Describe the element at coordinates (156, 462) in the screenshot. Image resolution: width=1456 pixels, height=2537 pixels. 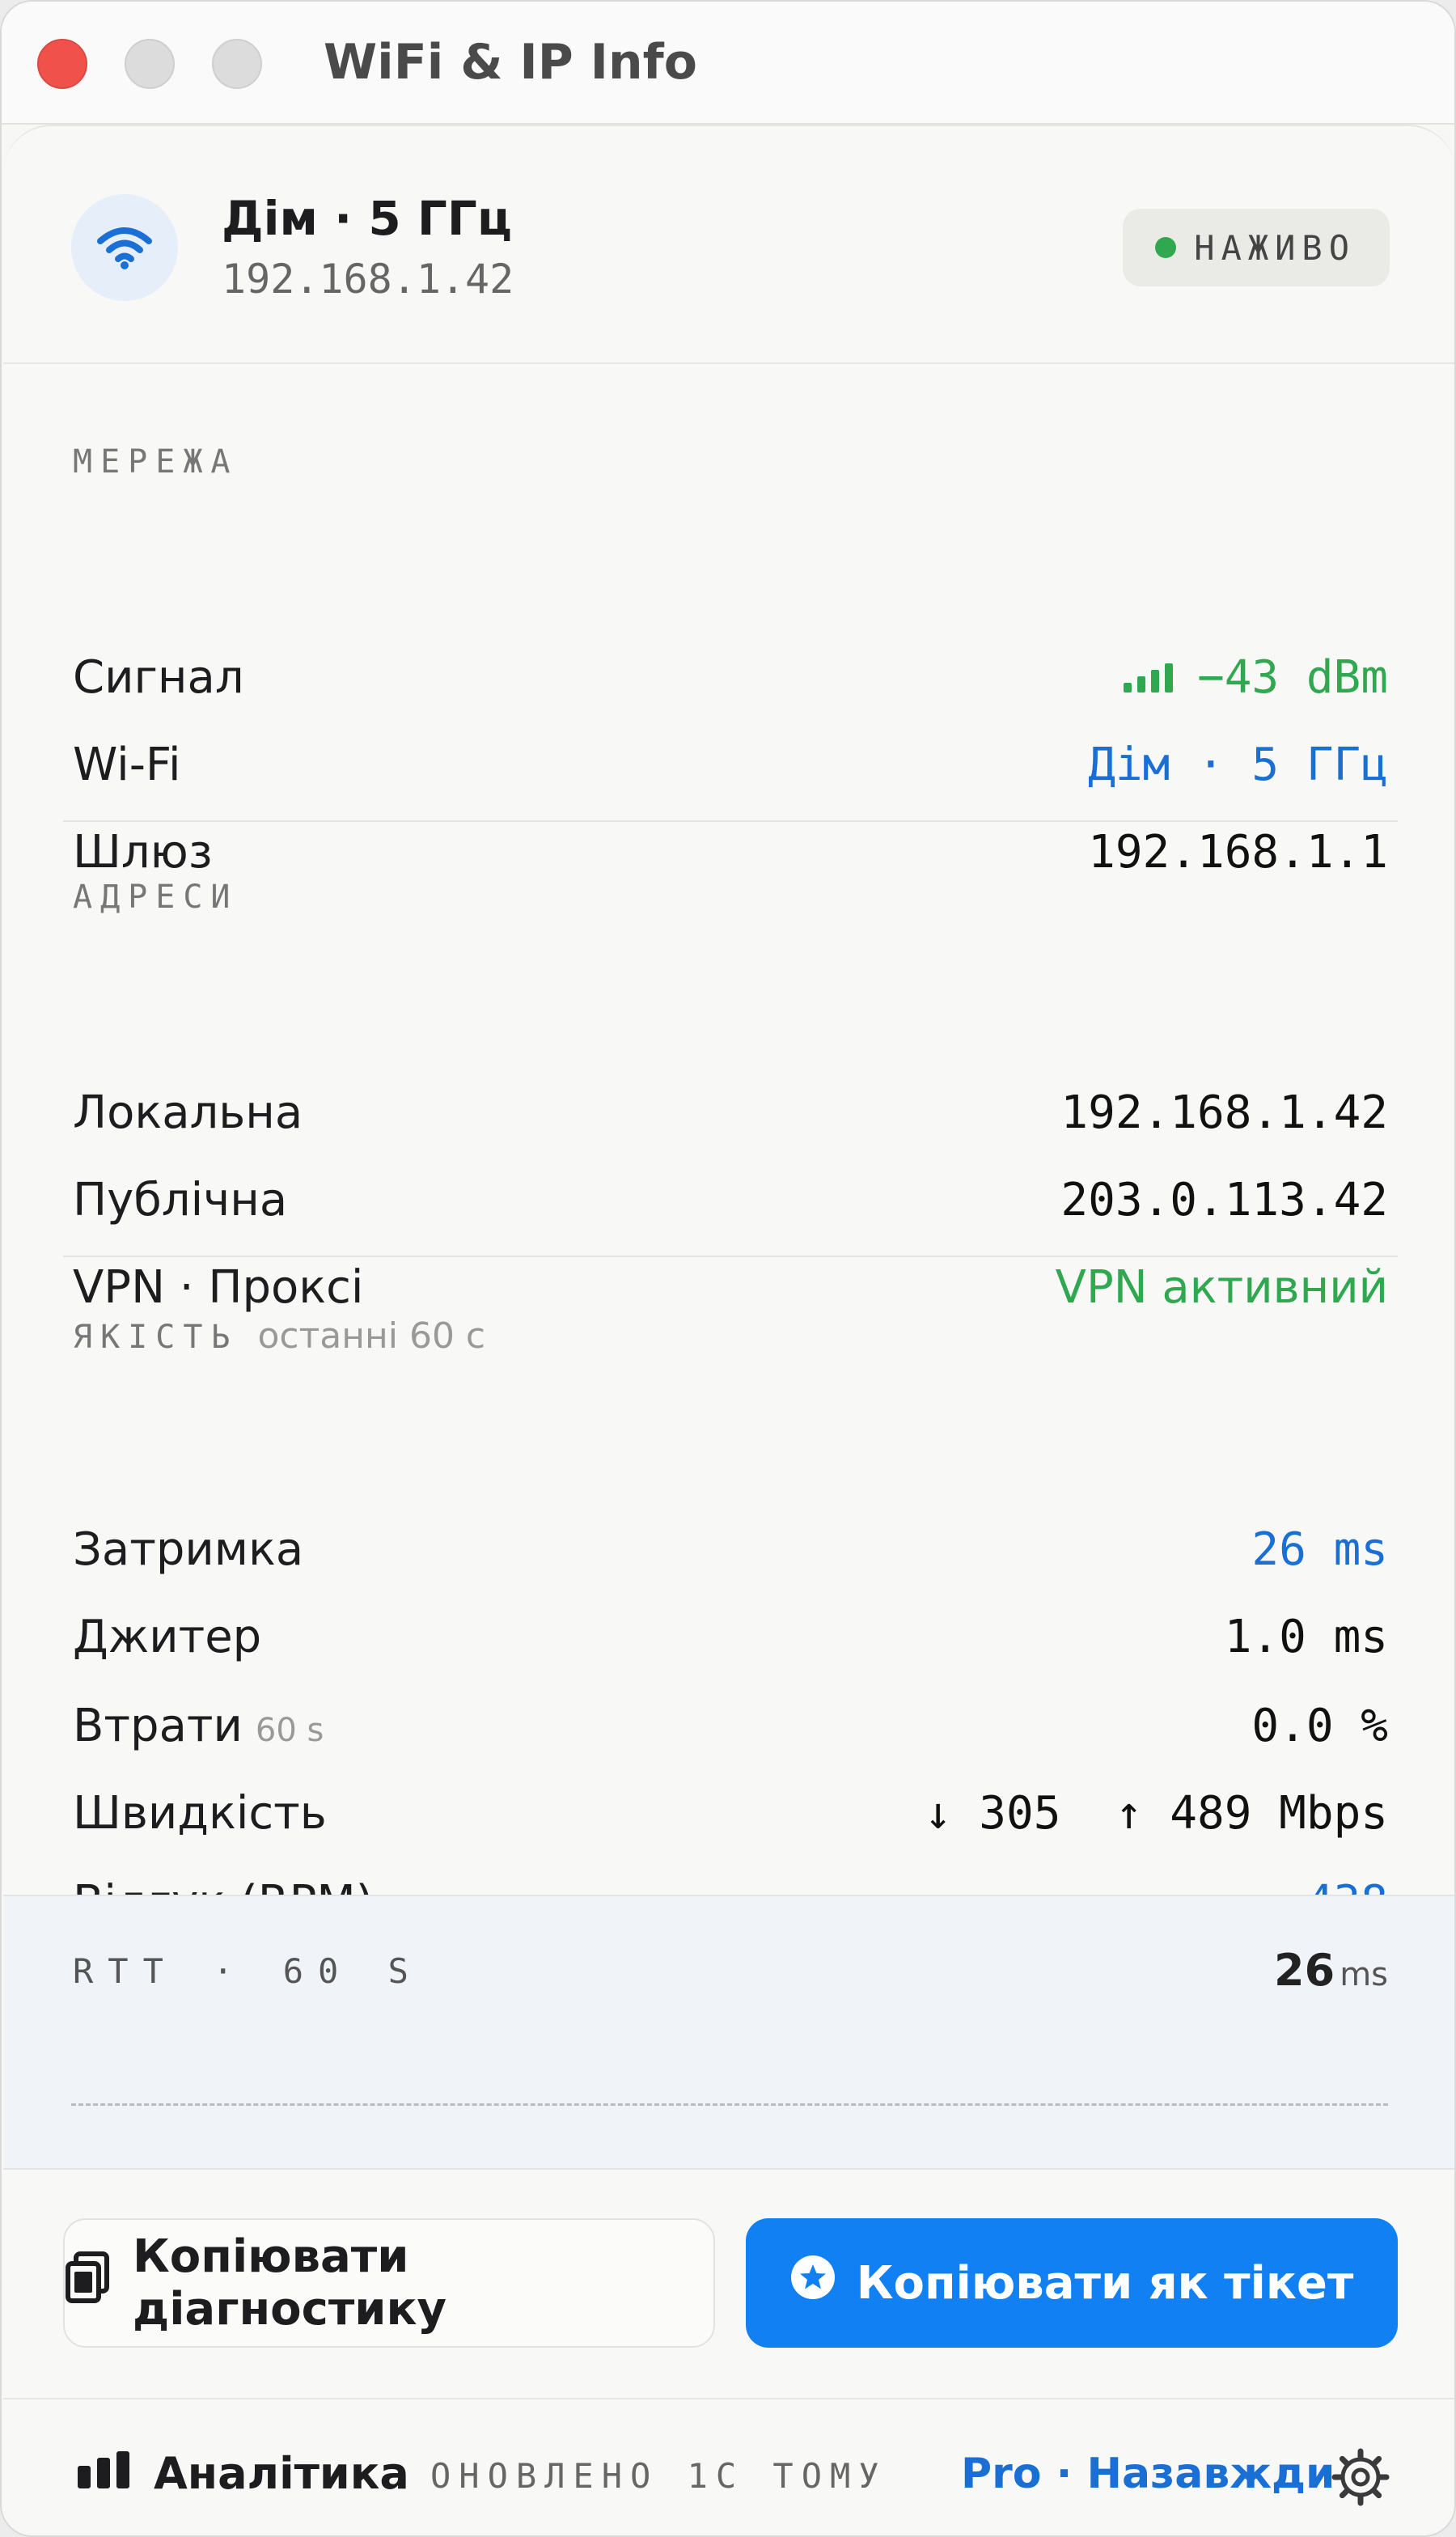
I see `section-network-label: МЕРЕЖА` at that location.